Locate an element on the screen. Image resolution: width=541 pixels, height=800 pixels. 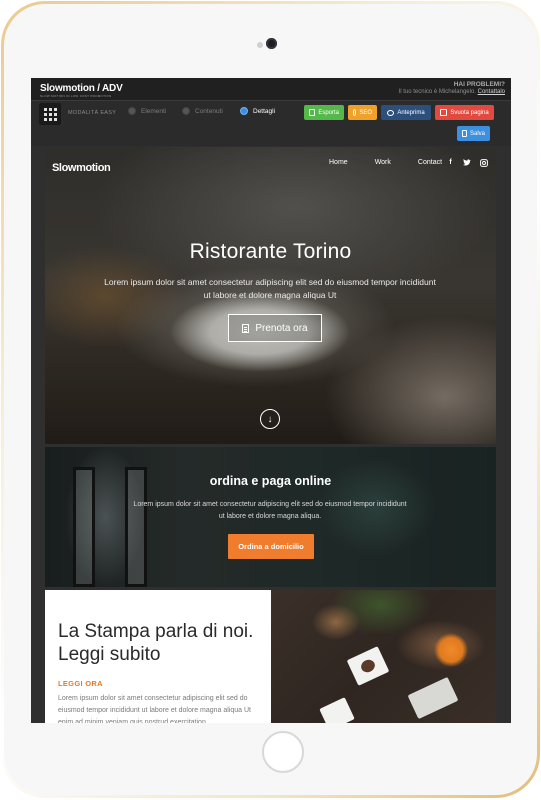
book-now-button: Prenota ora is located at coordinates (275, 328).